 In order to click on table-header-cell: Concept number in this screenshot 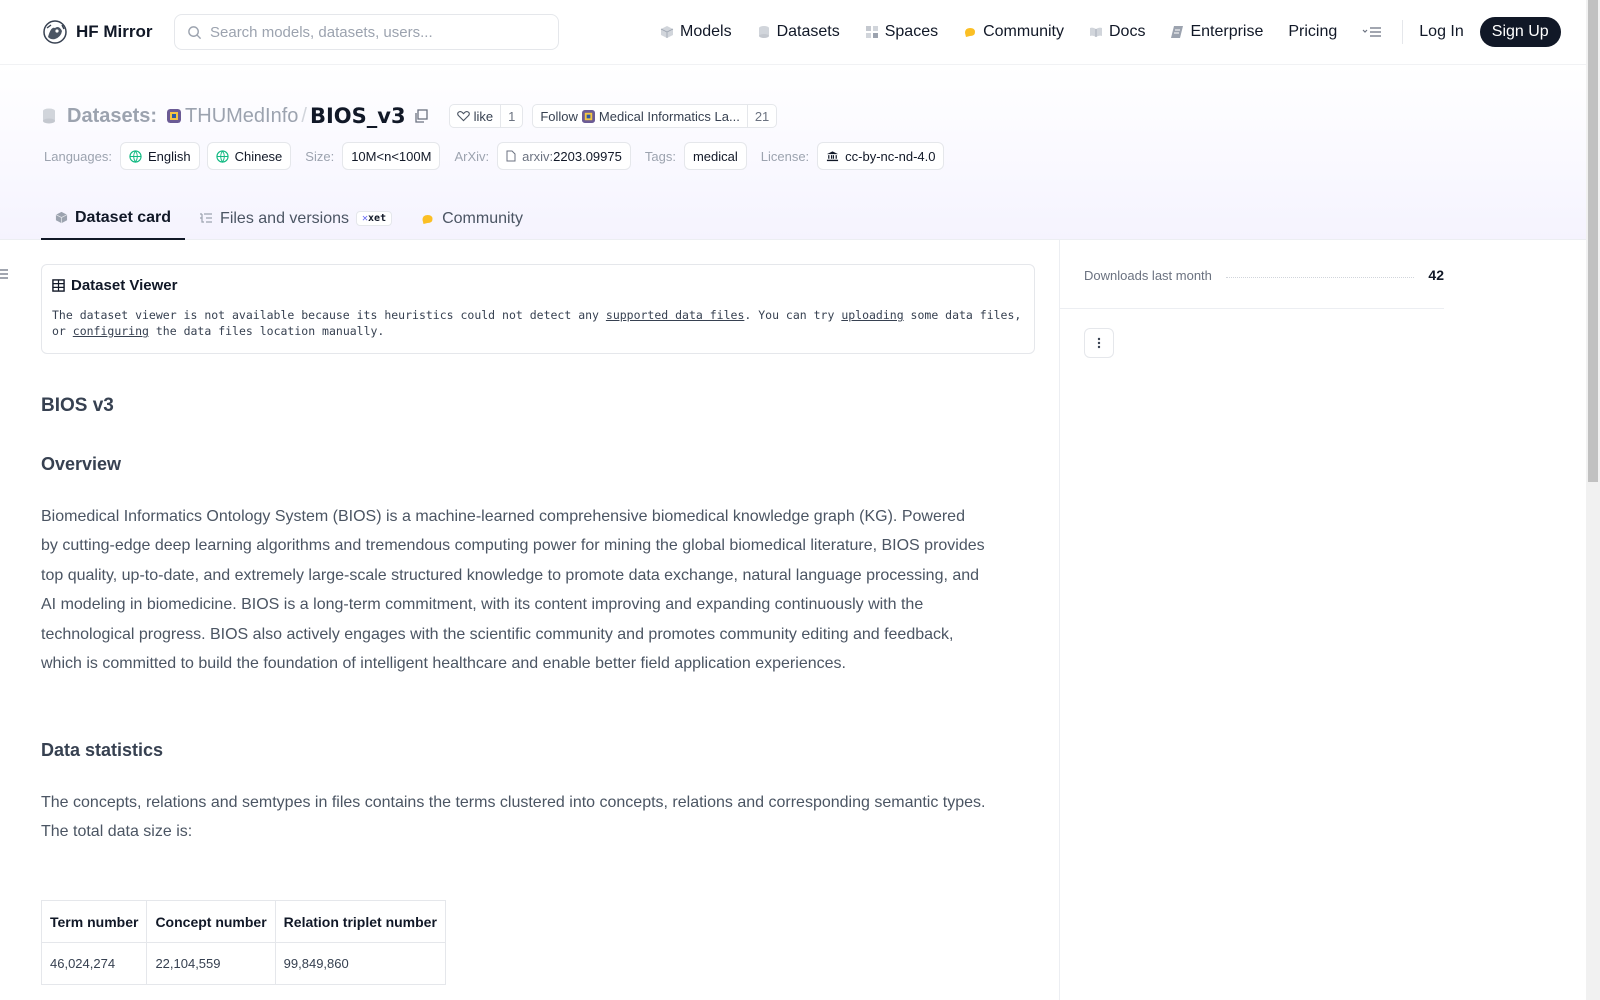, I will do `click(211, 921)`.